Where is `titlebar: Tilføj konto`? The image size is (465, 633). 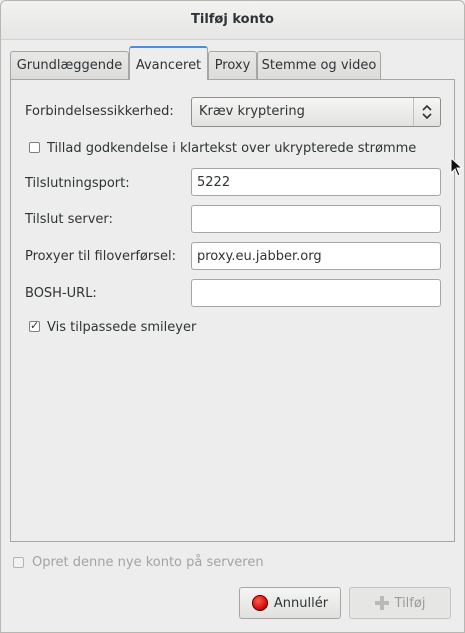
titlebar: Tilføj konto is located at coordinates (232, 20).